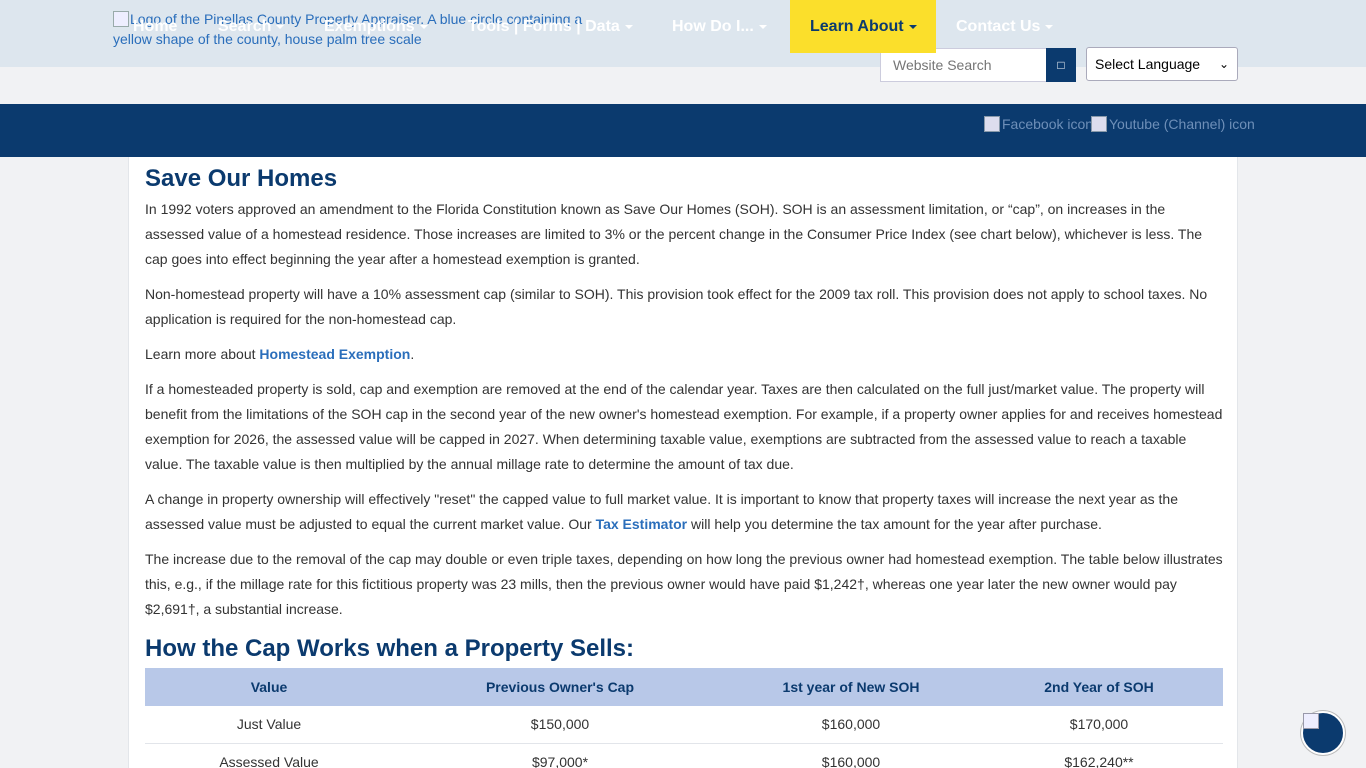 The height and width of the screenshot is (768, 1366). I want to click on accessibility-icon, so click(1311, 721).